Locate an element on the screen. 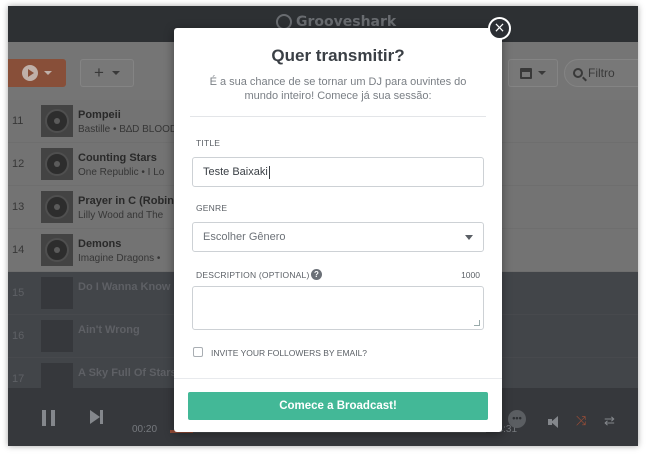 The image size is (650, 454). invite-followers-label: INVITE YOUR FOLLOWERS BY EMAIL? is located at coordinates (289, 353).